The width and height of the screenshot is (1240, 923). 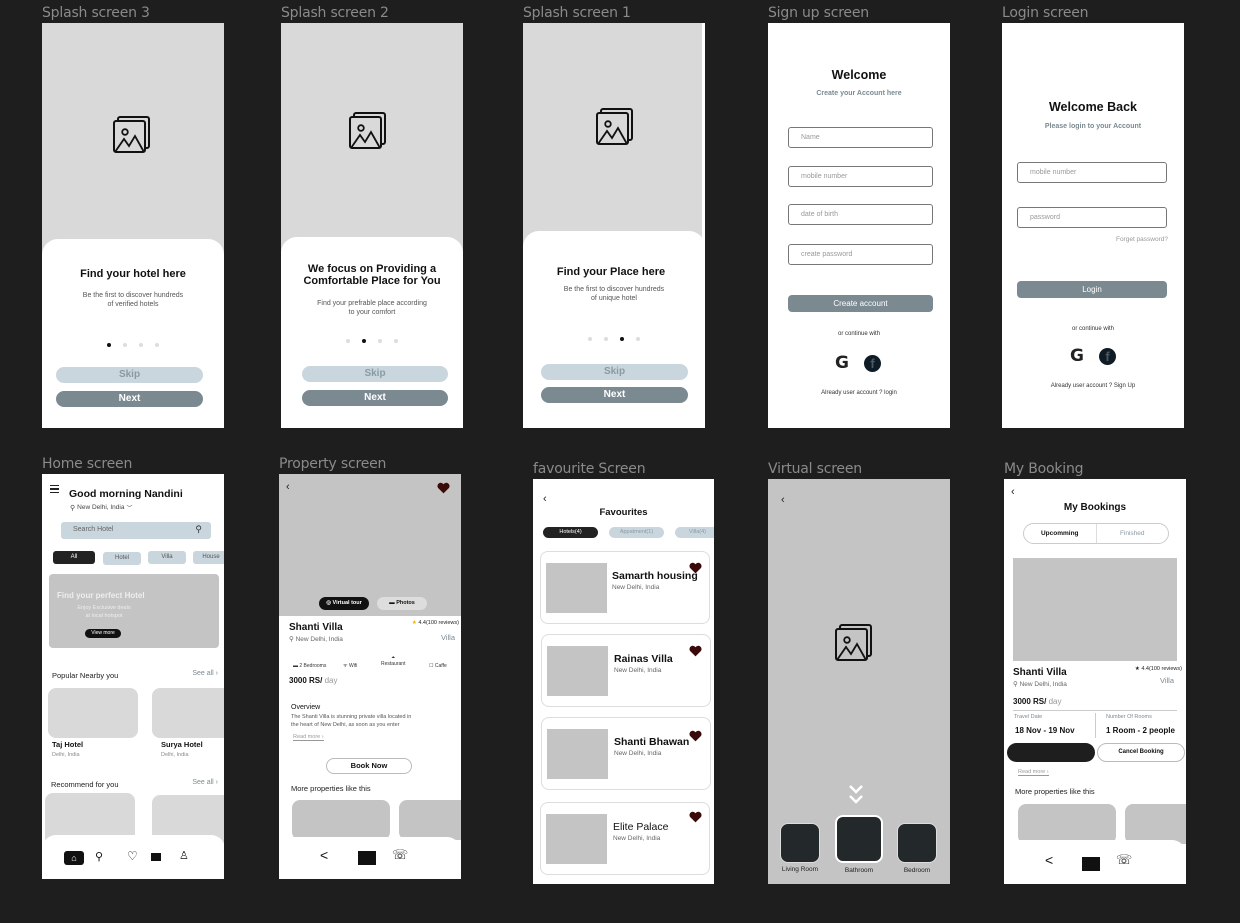 What do you see at coordinates (860, 303) in the screenshot?
I see `create-account-button: Create account` at bounding box center [860, 303].